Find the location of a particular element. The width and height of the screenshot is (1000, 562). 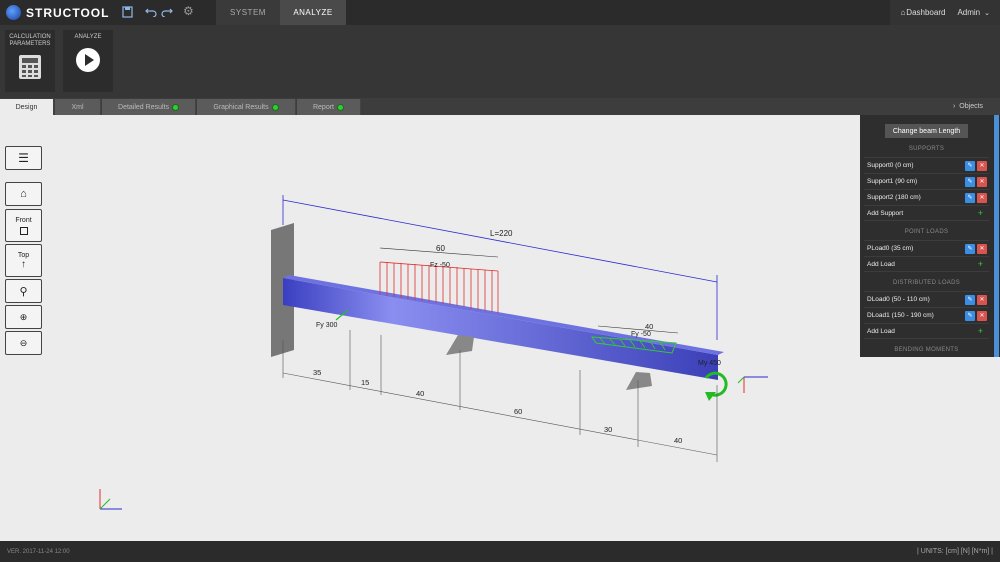

ribbon: CALCULATION PARAMETERS ANALYZE is located at coordinates (500, 61).